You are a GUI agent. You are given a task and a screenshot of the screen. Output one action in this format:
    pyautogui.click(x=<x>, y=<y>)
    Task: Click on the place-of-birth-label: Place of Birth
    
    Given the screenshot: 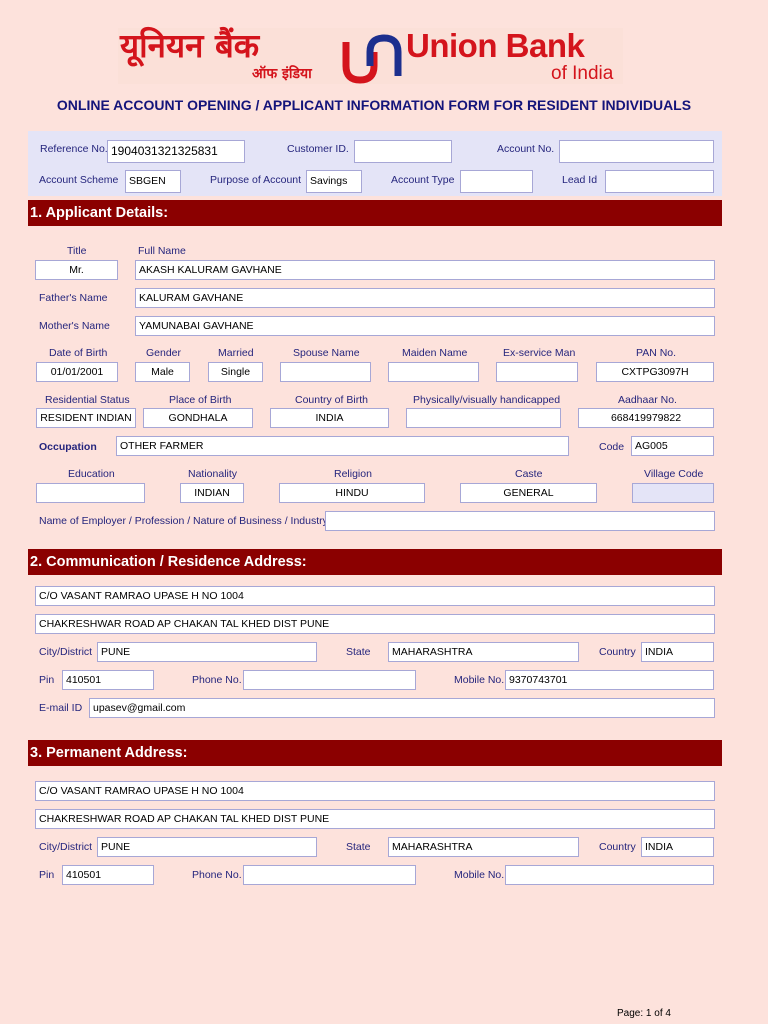 What is the action you would take?
    pyautogui.click(x=200, y=400)
    